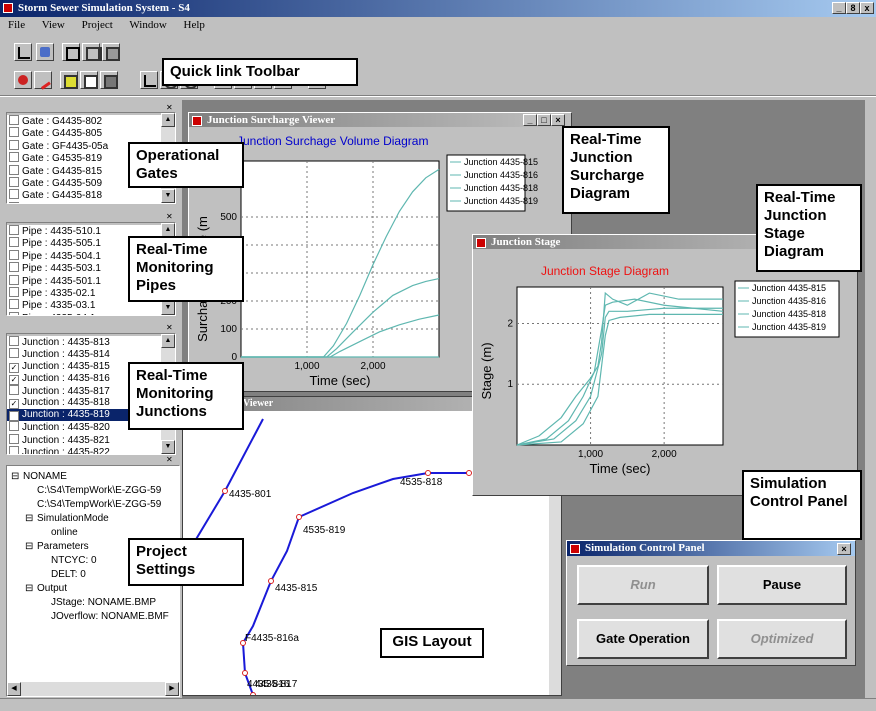  I want to click on run-button: Run, so click(643, 585).